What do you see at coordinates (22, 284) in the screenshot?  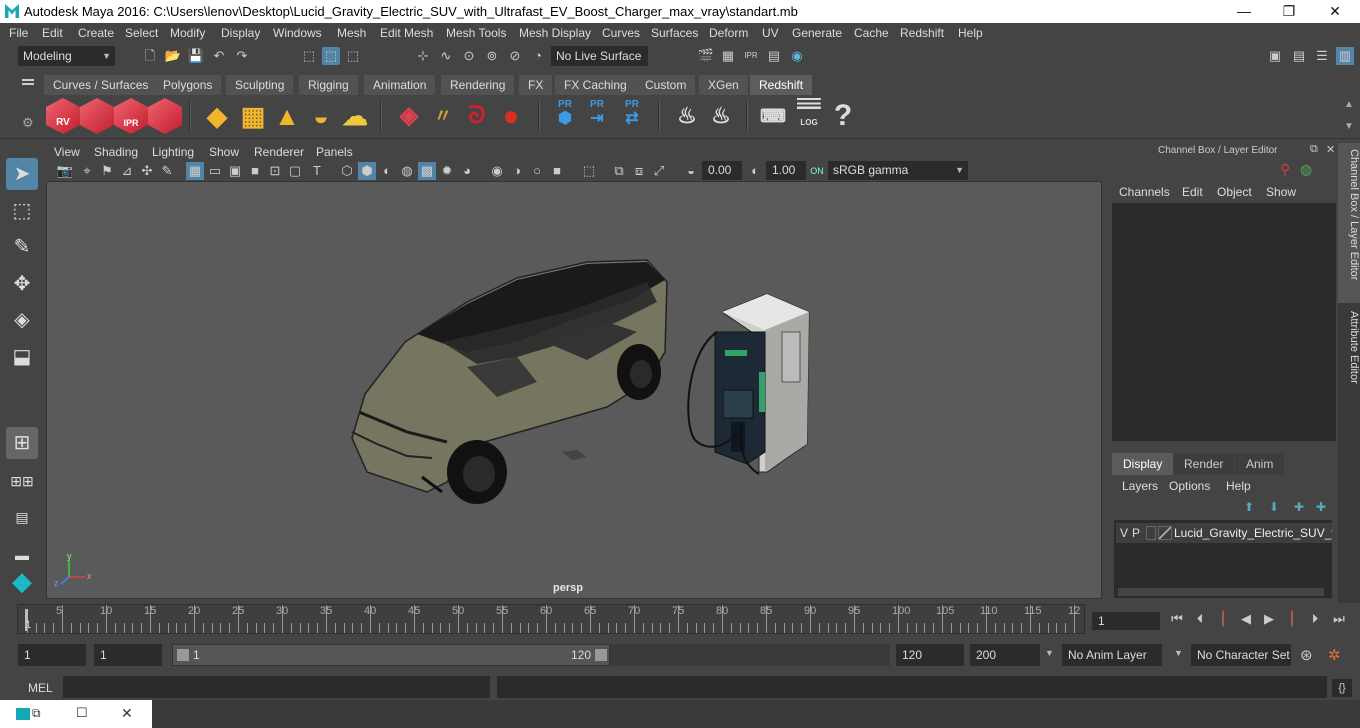 I see `move-tool-icon: ✥` at bounding box center [22, 284].